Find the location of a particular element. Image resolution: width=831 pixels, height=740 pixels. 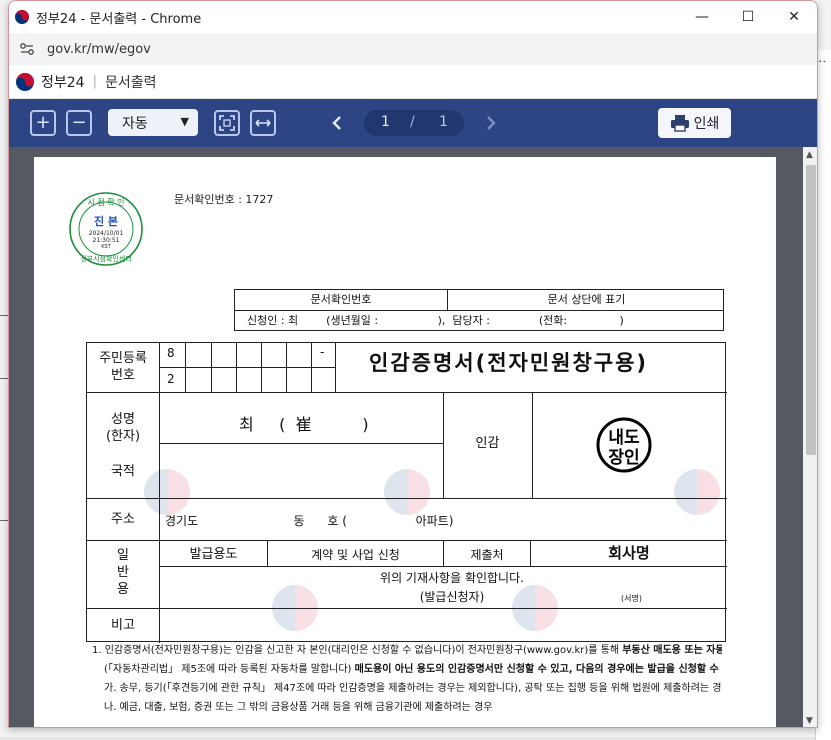

maximize-icon: ☐ is located at coordinates (748, 17).